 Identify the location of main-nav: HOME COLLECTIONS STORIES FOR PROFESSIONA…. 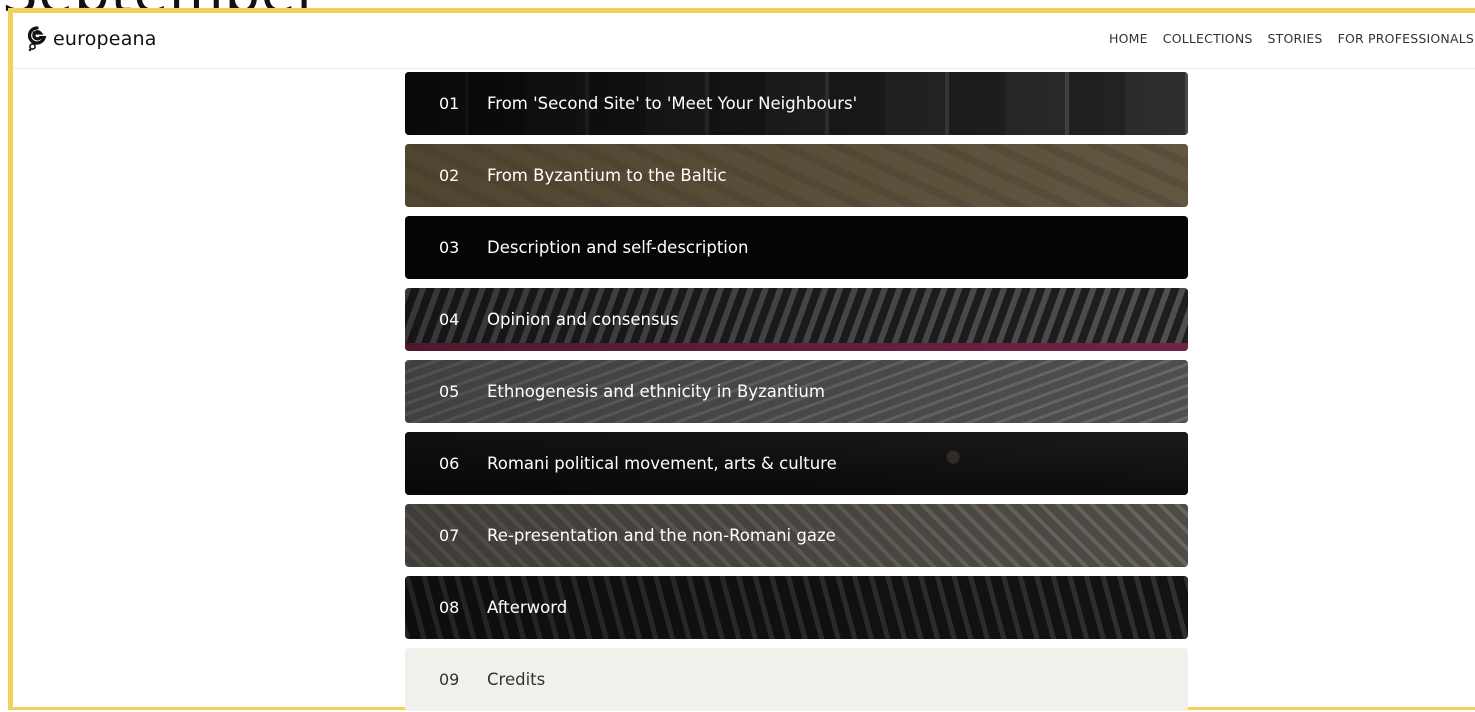
(1291, 38).